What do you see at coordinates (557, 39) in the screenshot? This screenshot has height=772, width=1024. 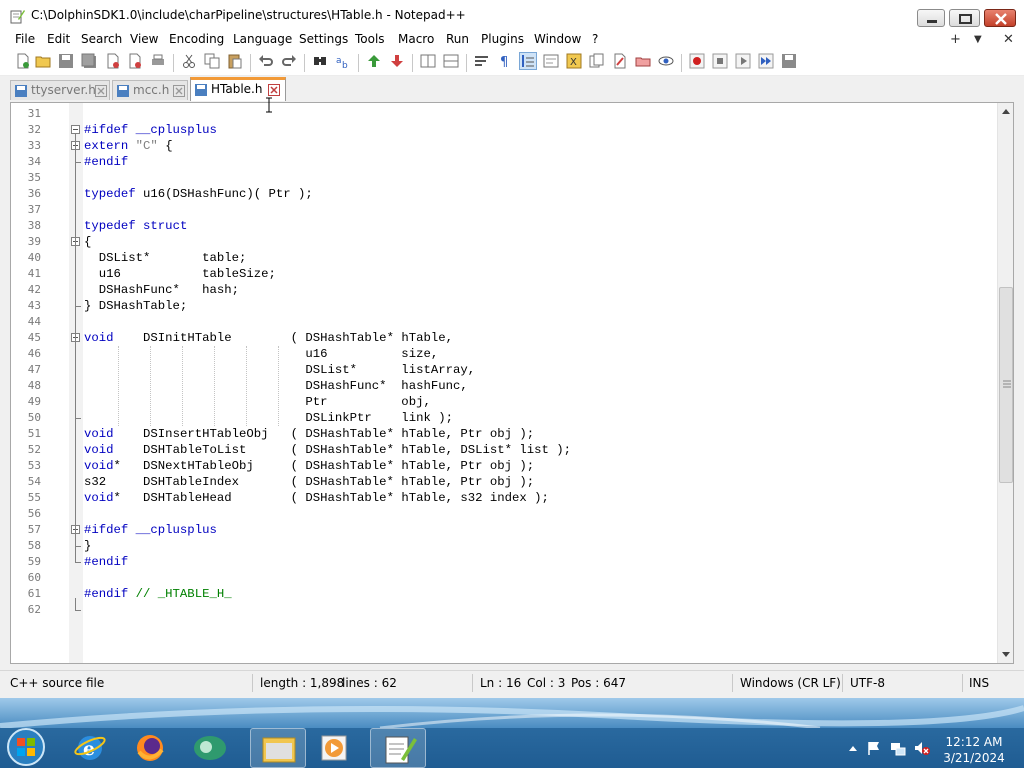 I see `menu-window: Window` at bounding box center [557, 39].